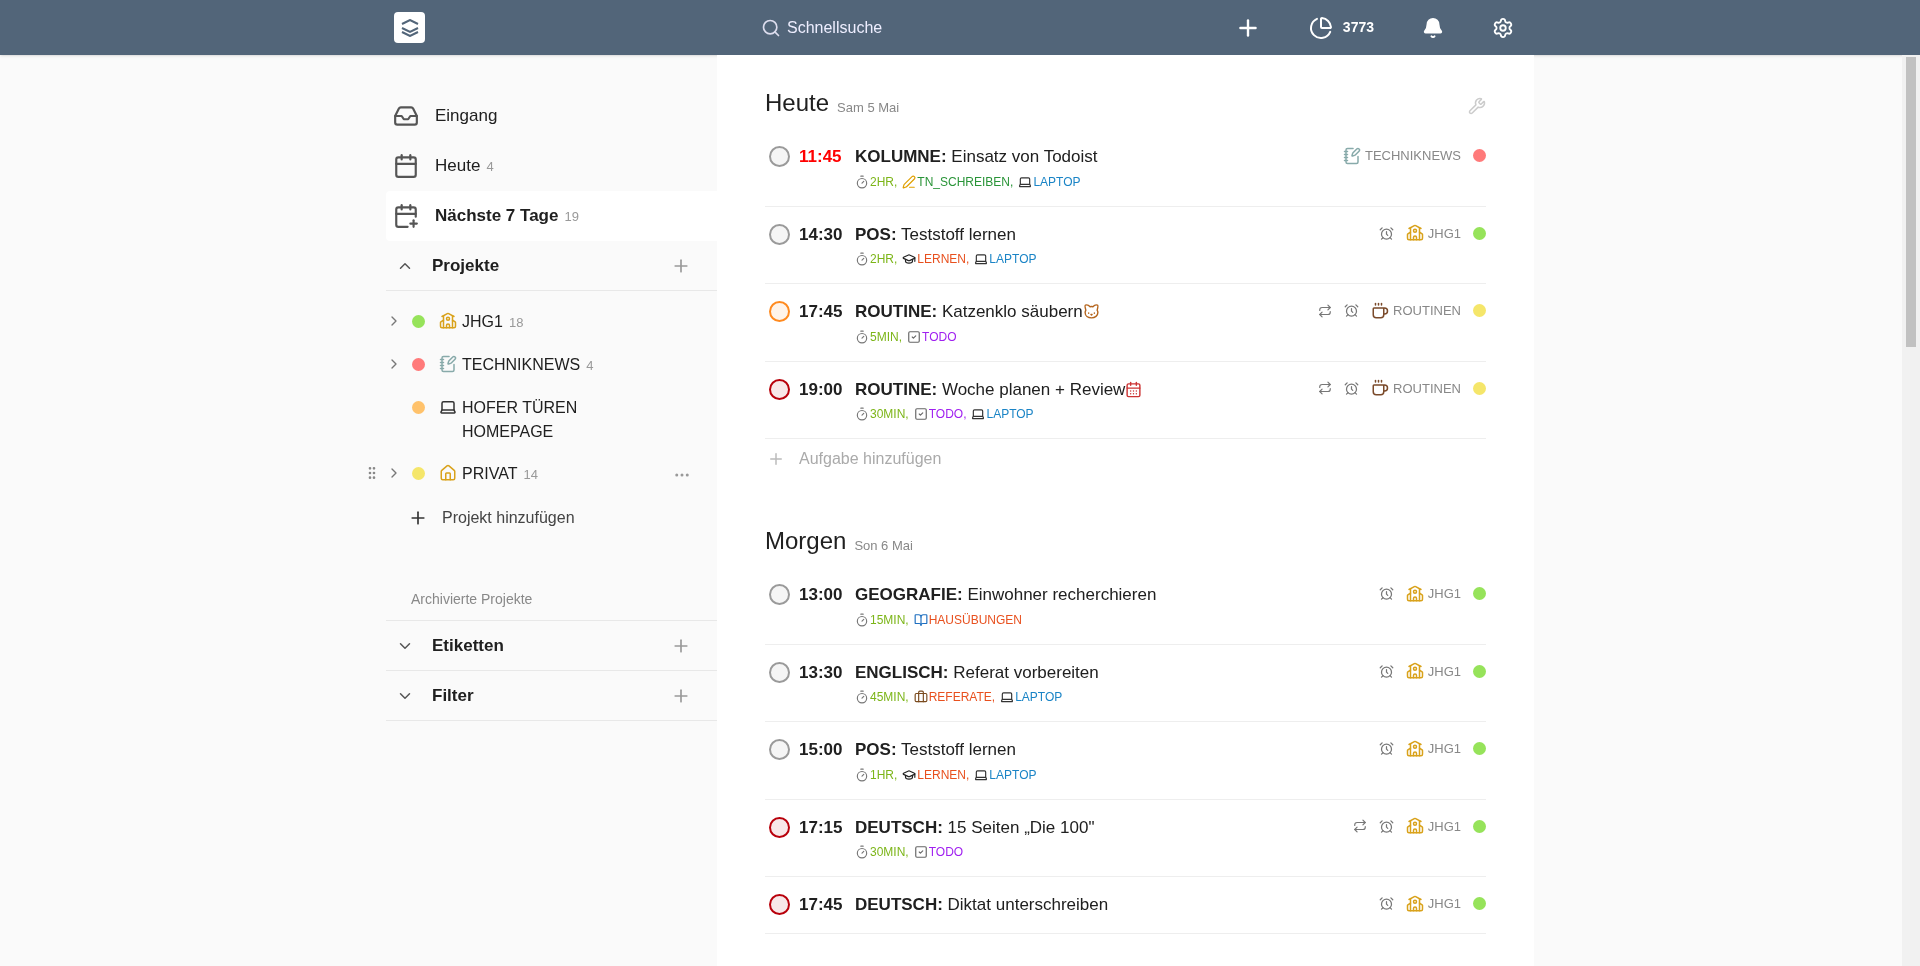 This screenshot has width=1920, height=966. Describe the element at coordinates (551, 116) in the screenshot. I see `nav-item: Eingang` at that location.